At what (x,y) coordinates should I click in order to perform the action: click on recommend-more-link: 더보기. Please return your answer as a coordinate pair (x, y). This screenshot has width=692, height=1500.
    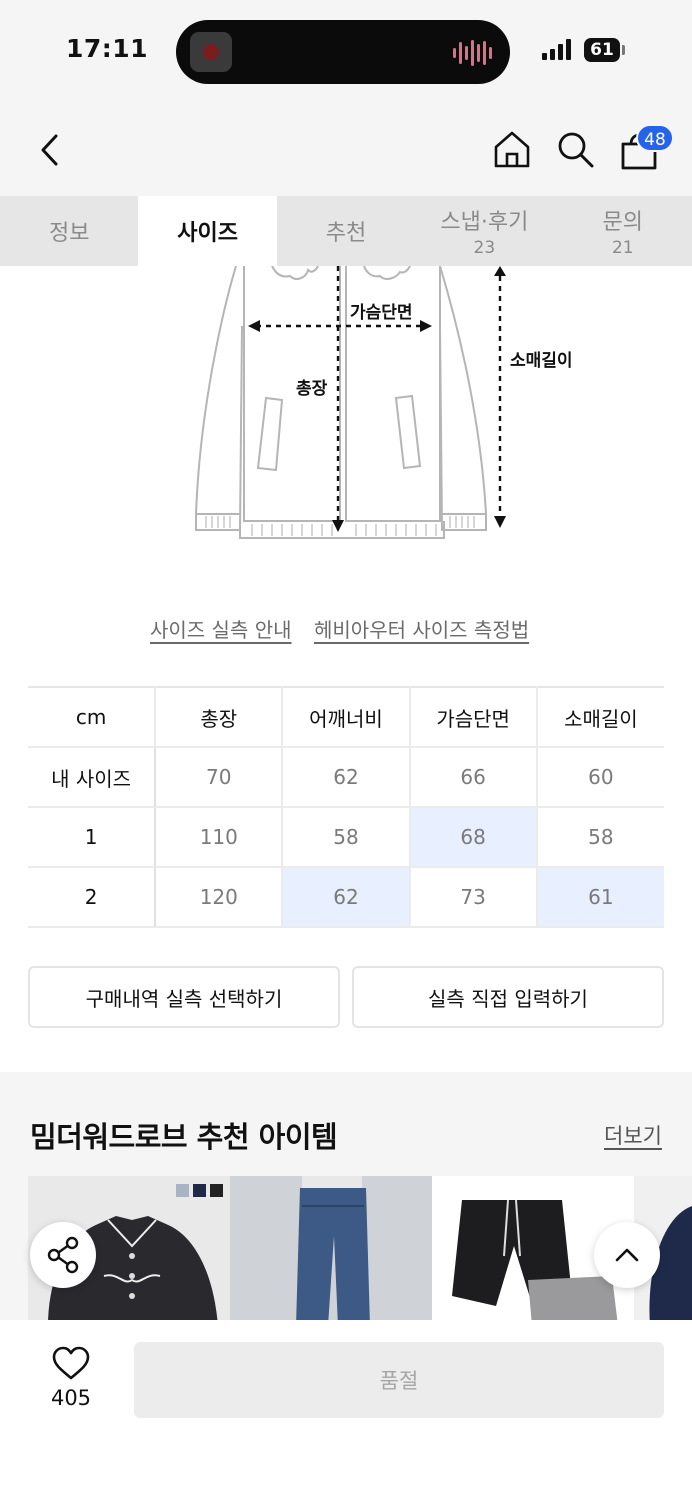
    Looking at the image, I should click on (633, 1135).